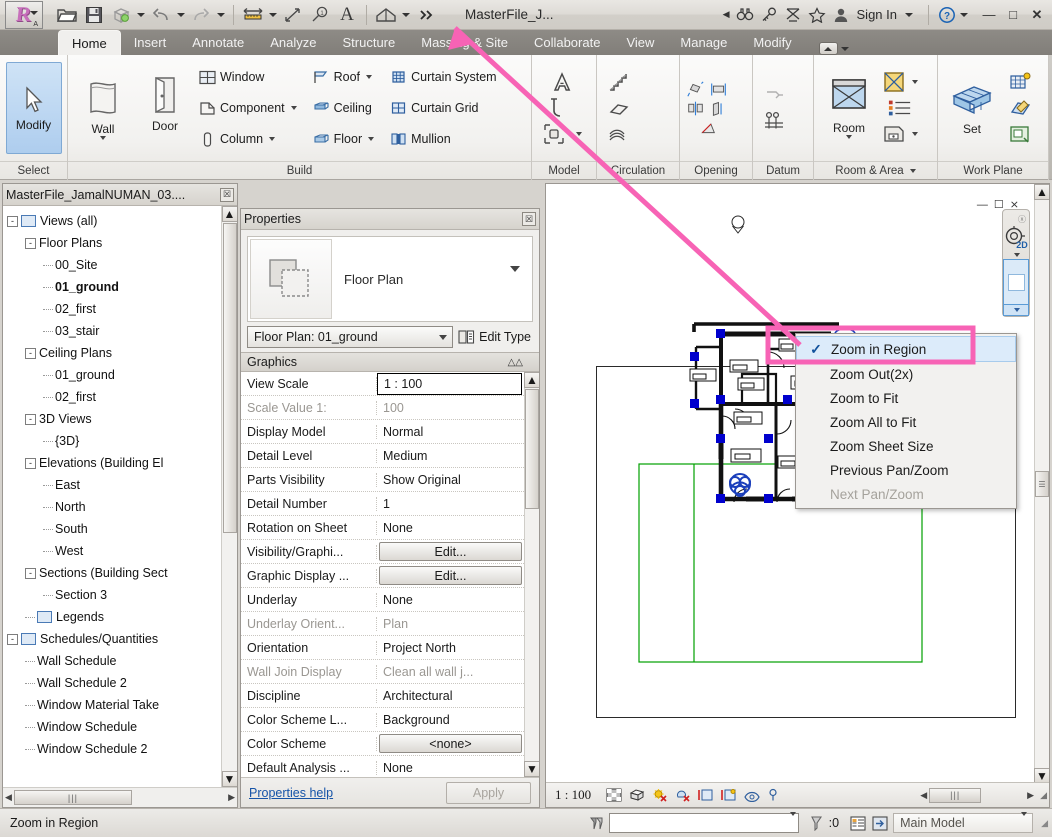 The width and height of the screenshot is (1052, 837). I want to click on ribbon-options-dropdown-icon, so click(844, 48).